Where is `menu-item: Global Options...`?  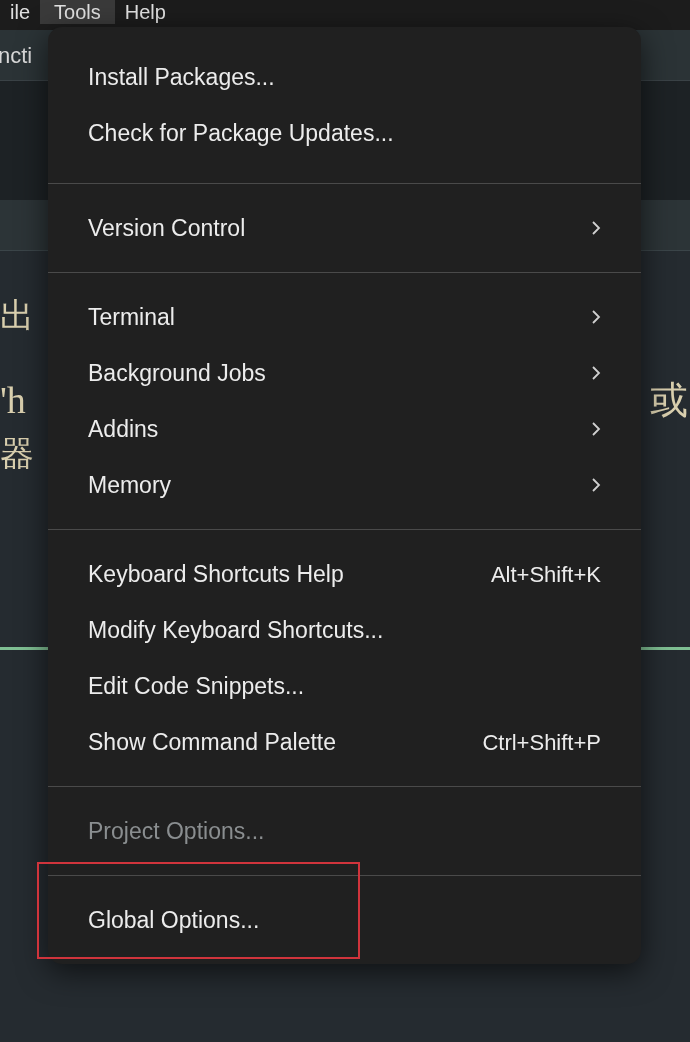
menu-item: Global Options... is located at coordinates (344, 920).